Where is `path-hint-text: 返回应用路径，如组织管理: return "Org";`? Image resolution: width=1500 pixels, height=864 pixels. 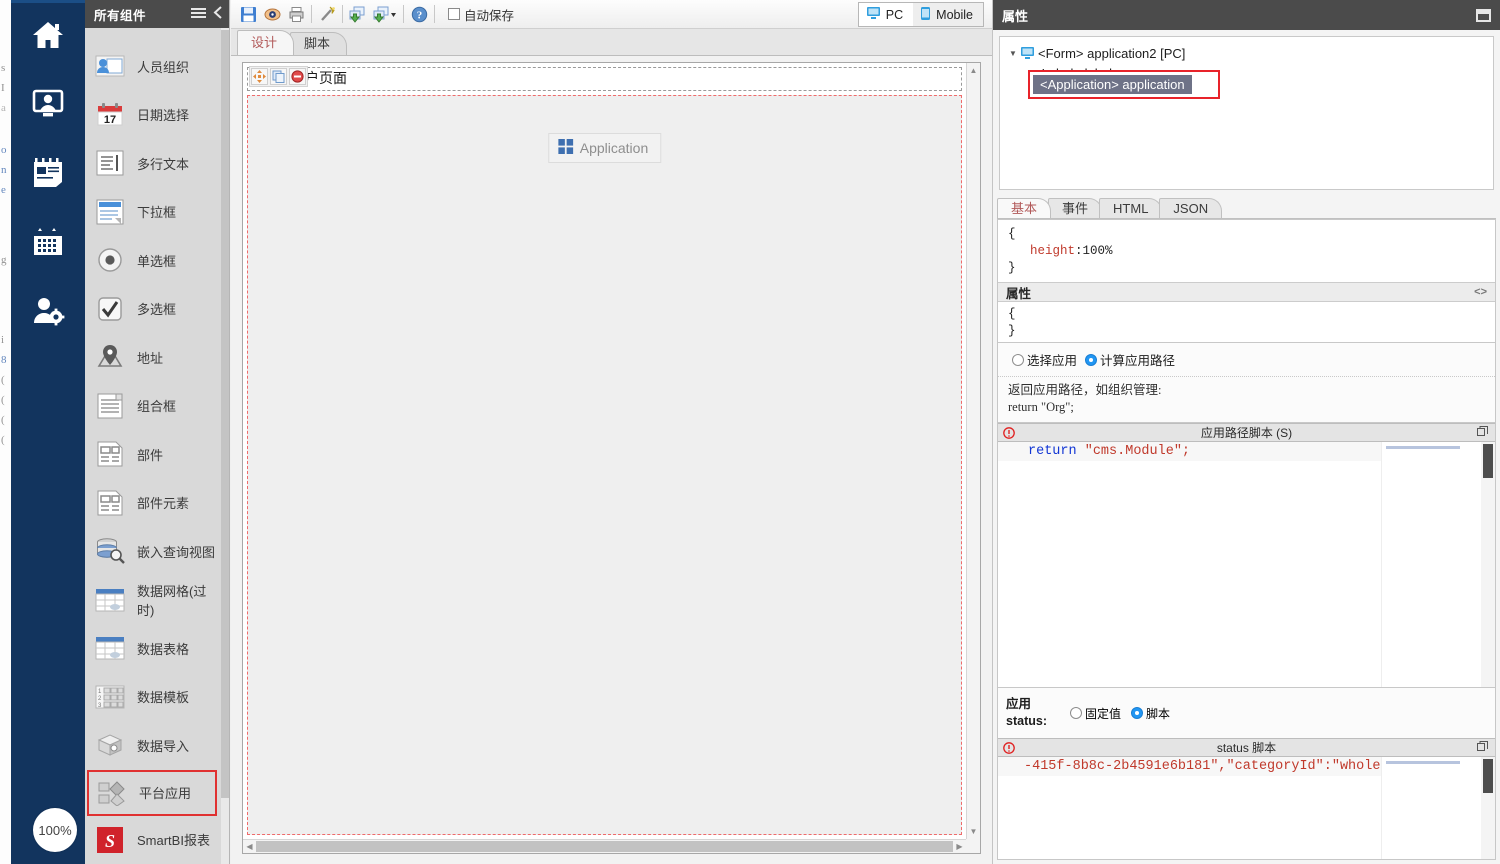
path-hint-text: 返回应用路径，如组织管理: return "Org"; is located at coordinates (1246, 400).